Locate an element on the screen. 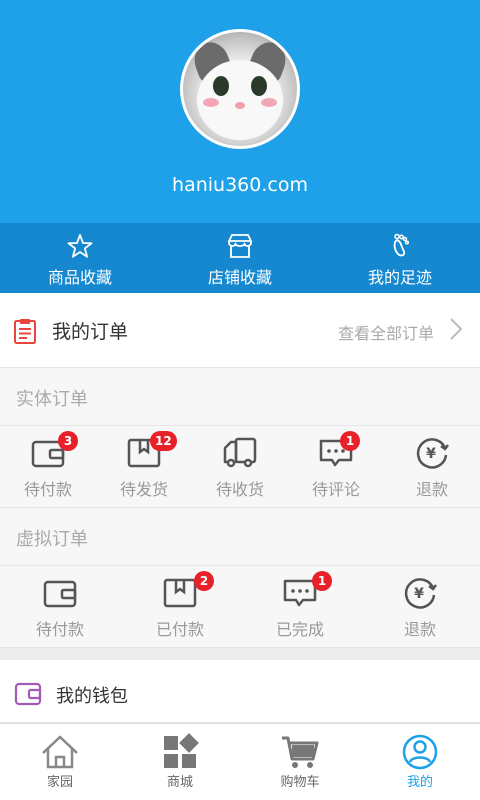 The width and height of the screenshot is (480, 800). store-favorites-button: 店铺收藏 is located at coordinates (240, 258).